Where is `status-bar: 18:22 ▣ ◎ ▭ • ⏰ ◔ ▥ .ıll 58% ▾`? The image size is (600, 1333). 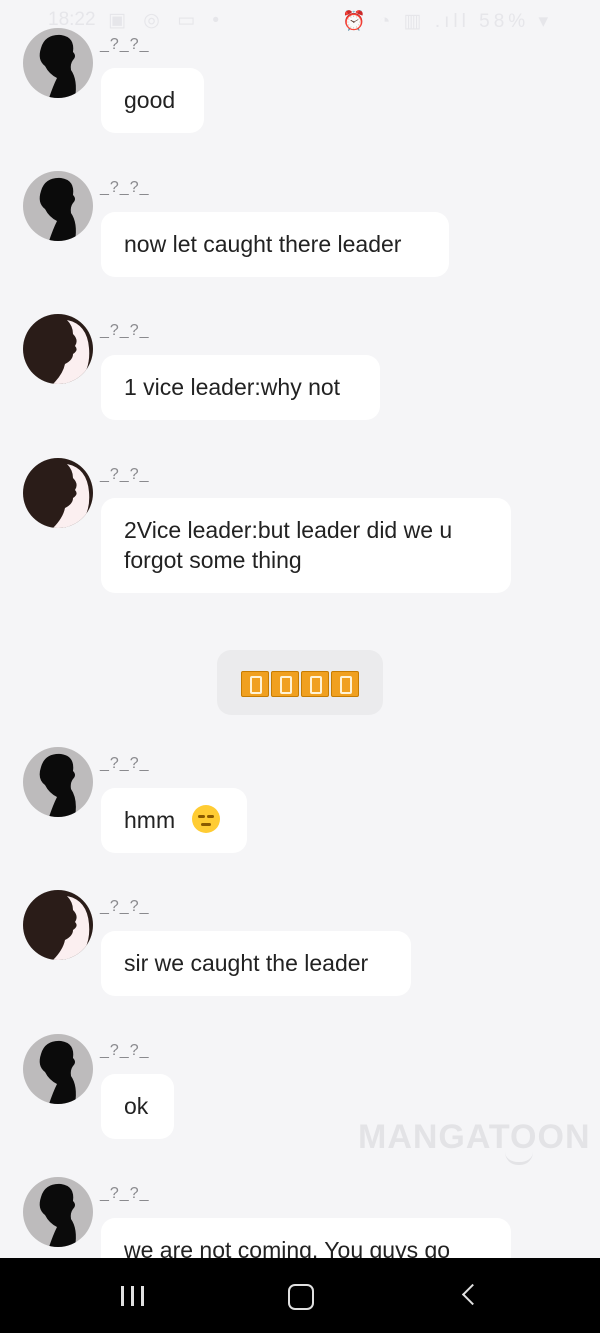
status-bar: 18:22 ▣ ◎ ▭ • ⏰ ◔ ▥ .ıll 58% ▾ is located at coordinates (300, 20).